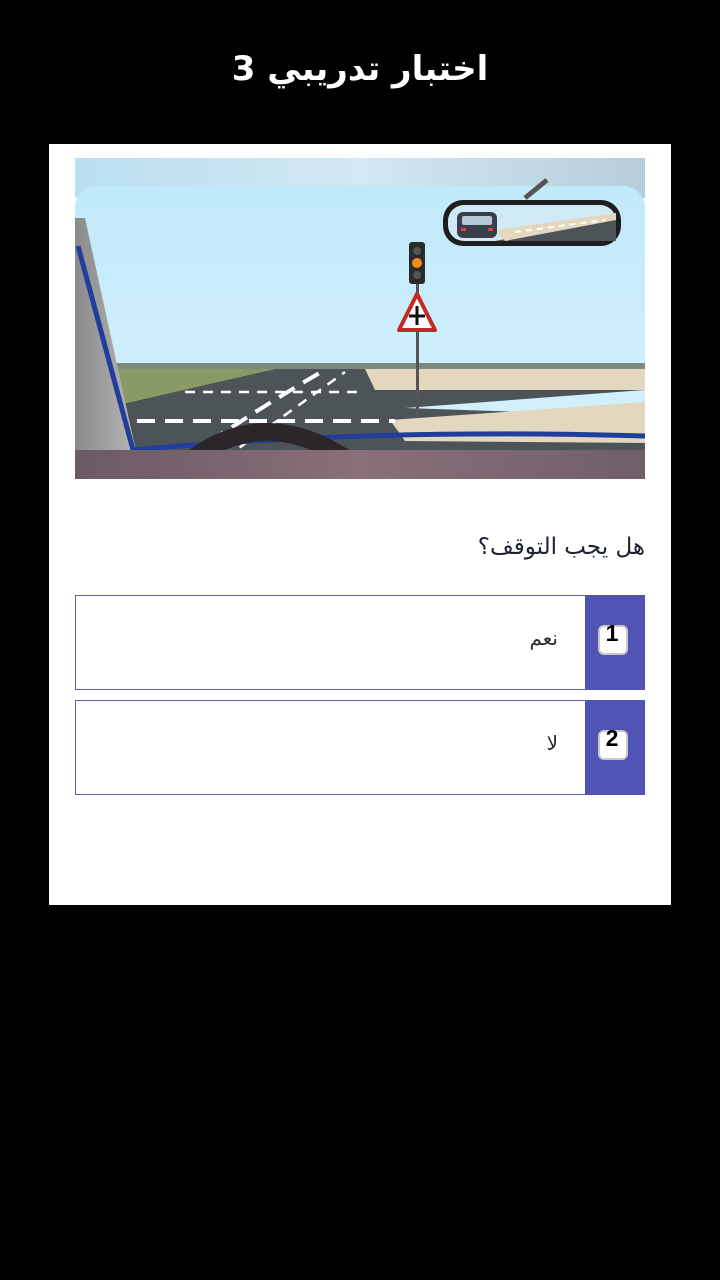 The width and height of the screenshot is (720, 1280). What do you see at coordinates (561, 547) in the screenshot?
I see `question-text: هل يجب التوقف؟` at bounding box center [561, 547].